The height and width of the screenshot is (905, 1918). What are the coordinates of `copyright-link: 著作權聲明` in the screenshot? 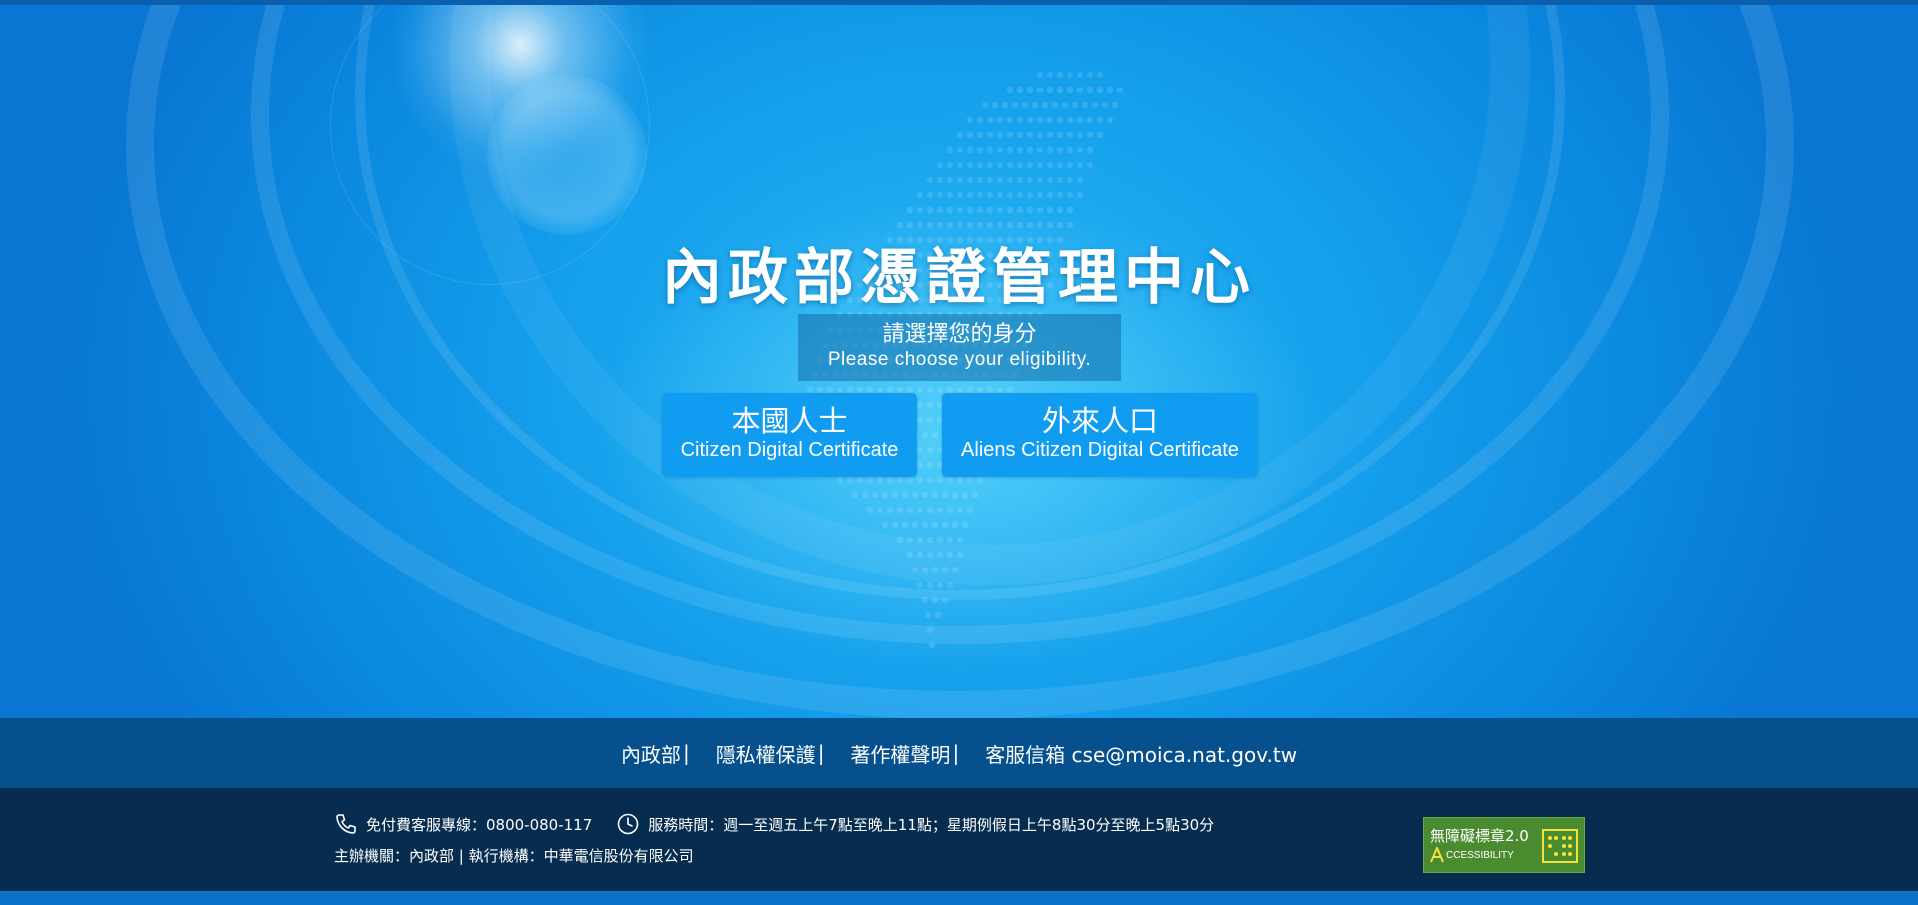 It's located at (900, 753).